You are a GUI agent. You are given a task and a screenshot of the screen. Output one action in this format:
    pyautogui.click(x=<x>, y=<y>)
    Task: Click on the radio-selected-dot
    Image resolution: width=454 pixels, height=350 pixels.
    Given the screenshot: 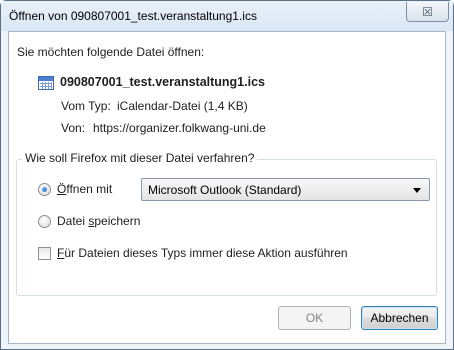 What is the action you would take?
    pyautogui.click(x=44, y=189)
    